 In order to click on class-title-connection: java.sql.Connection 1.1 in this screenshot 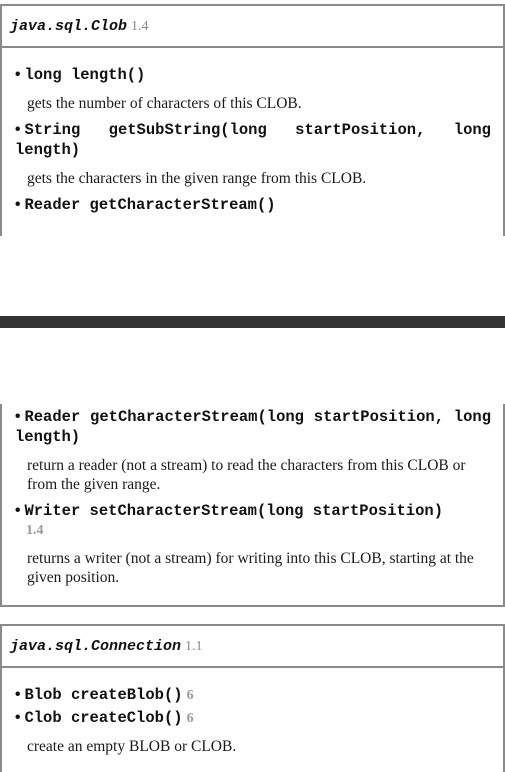, I will do `click(106, 646)`.